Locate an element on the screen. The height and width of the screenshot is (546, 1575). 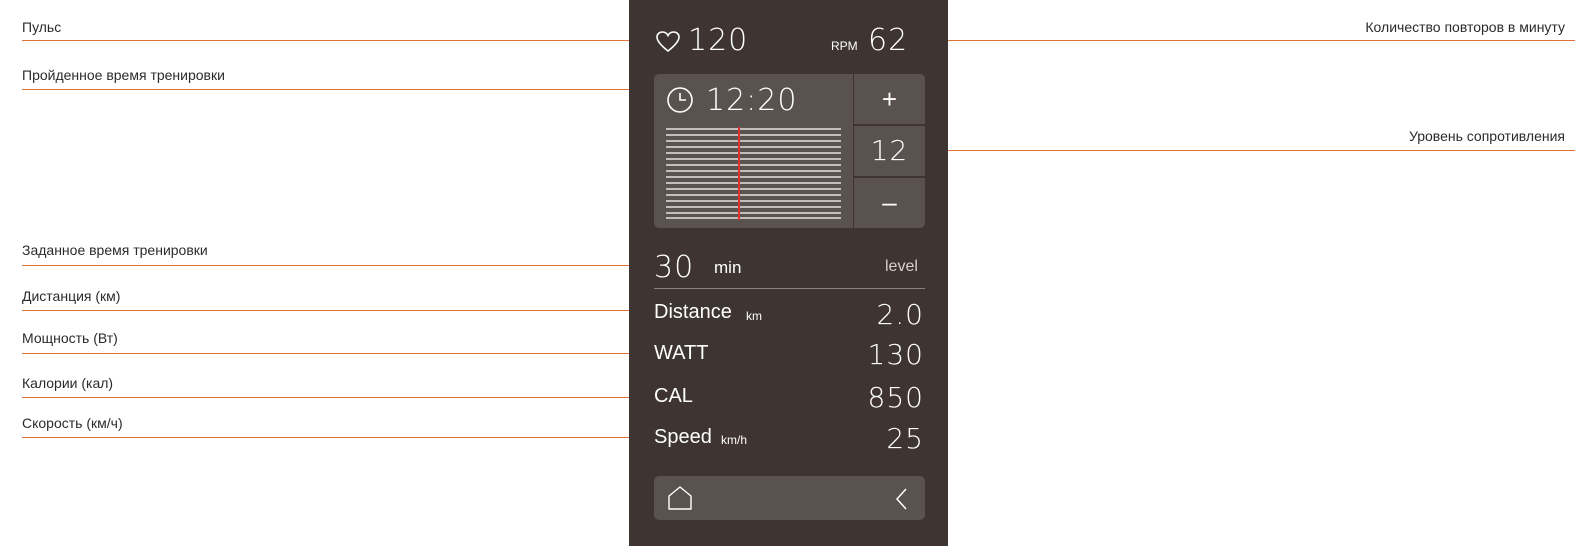
elapsed-time-value: 12:20 is located at coordinates (752, 100).